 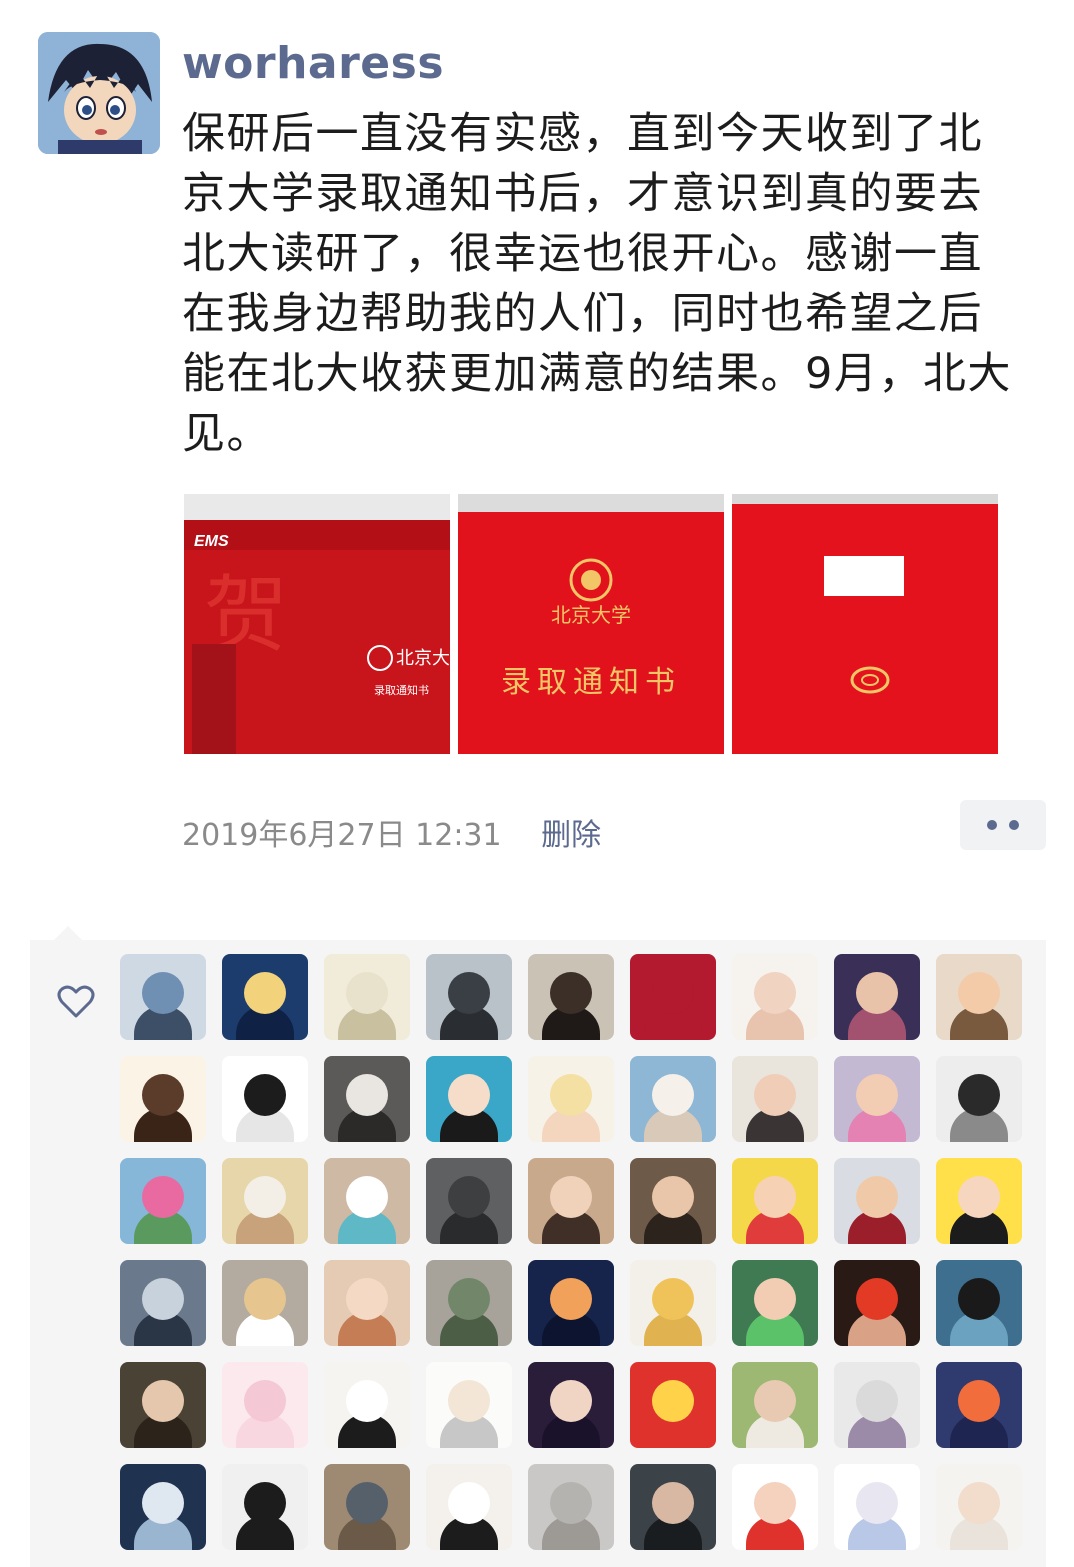 I want to click on post-avatar, so click(x=99, y=93).